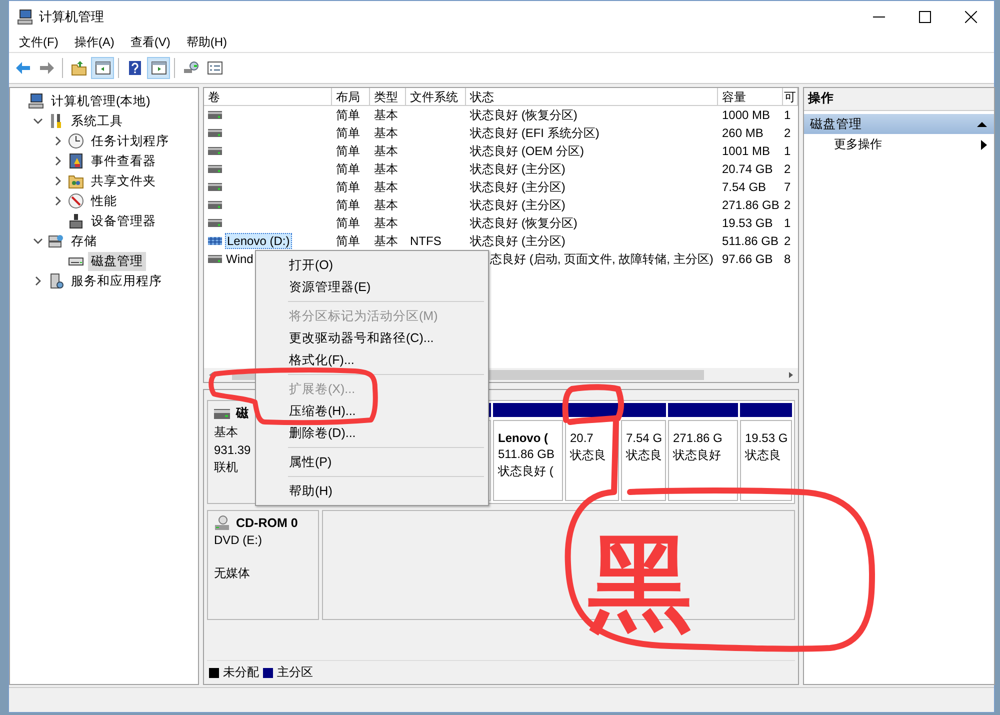 This screenshot has width=1000, height=715. What do you see at coordinates (790, 97) in the screenshot?
I see `column-header: 可` at bounding box center [790, 97].